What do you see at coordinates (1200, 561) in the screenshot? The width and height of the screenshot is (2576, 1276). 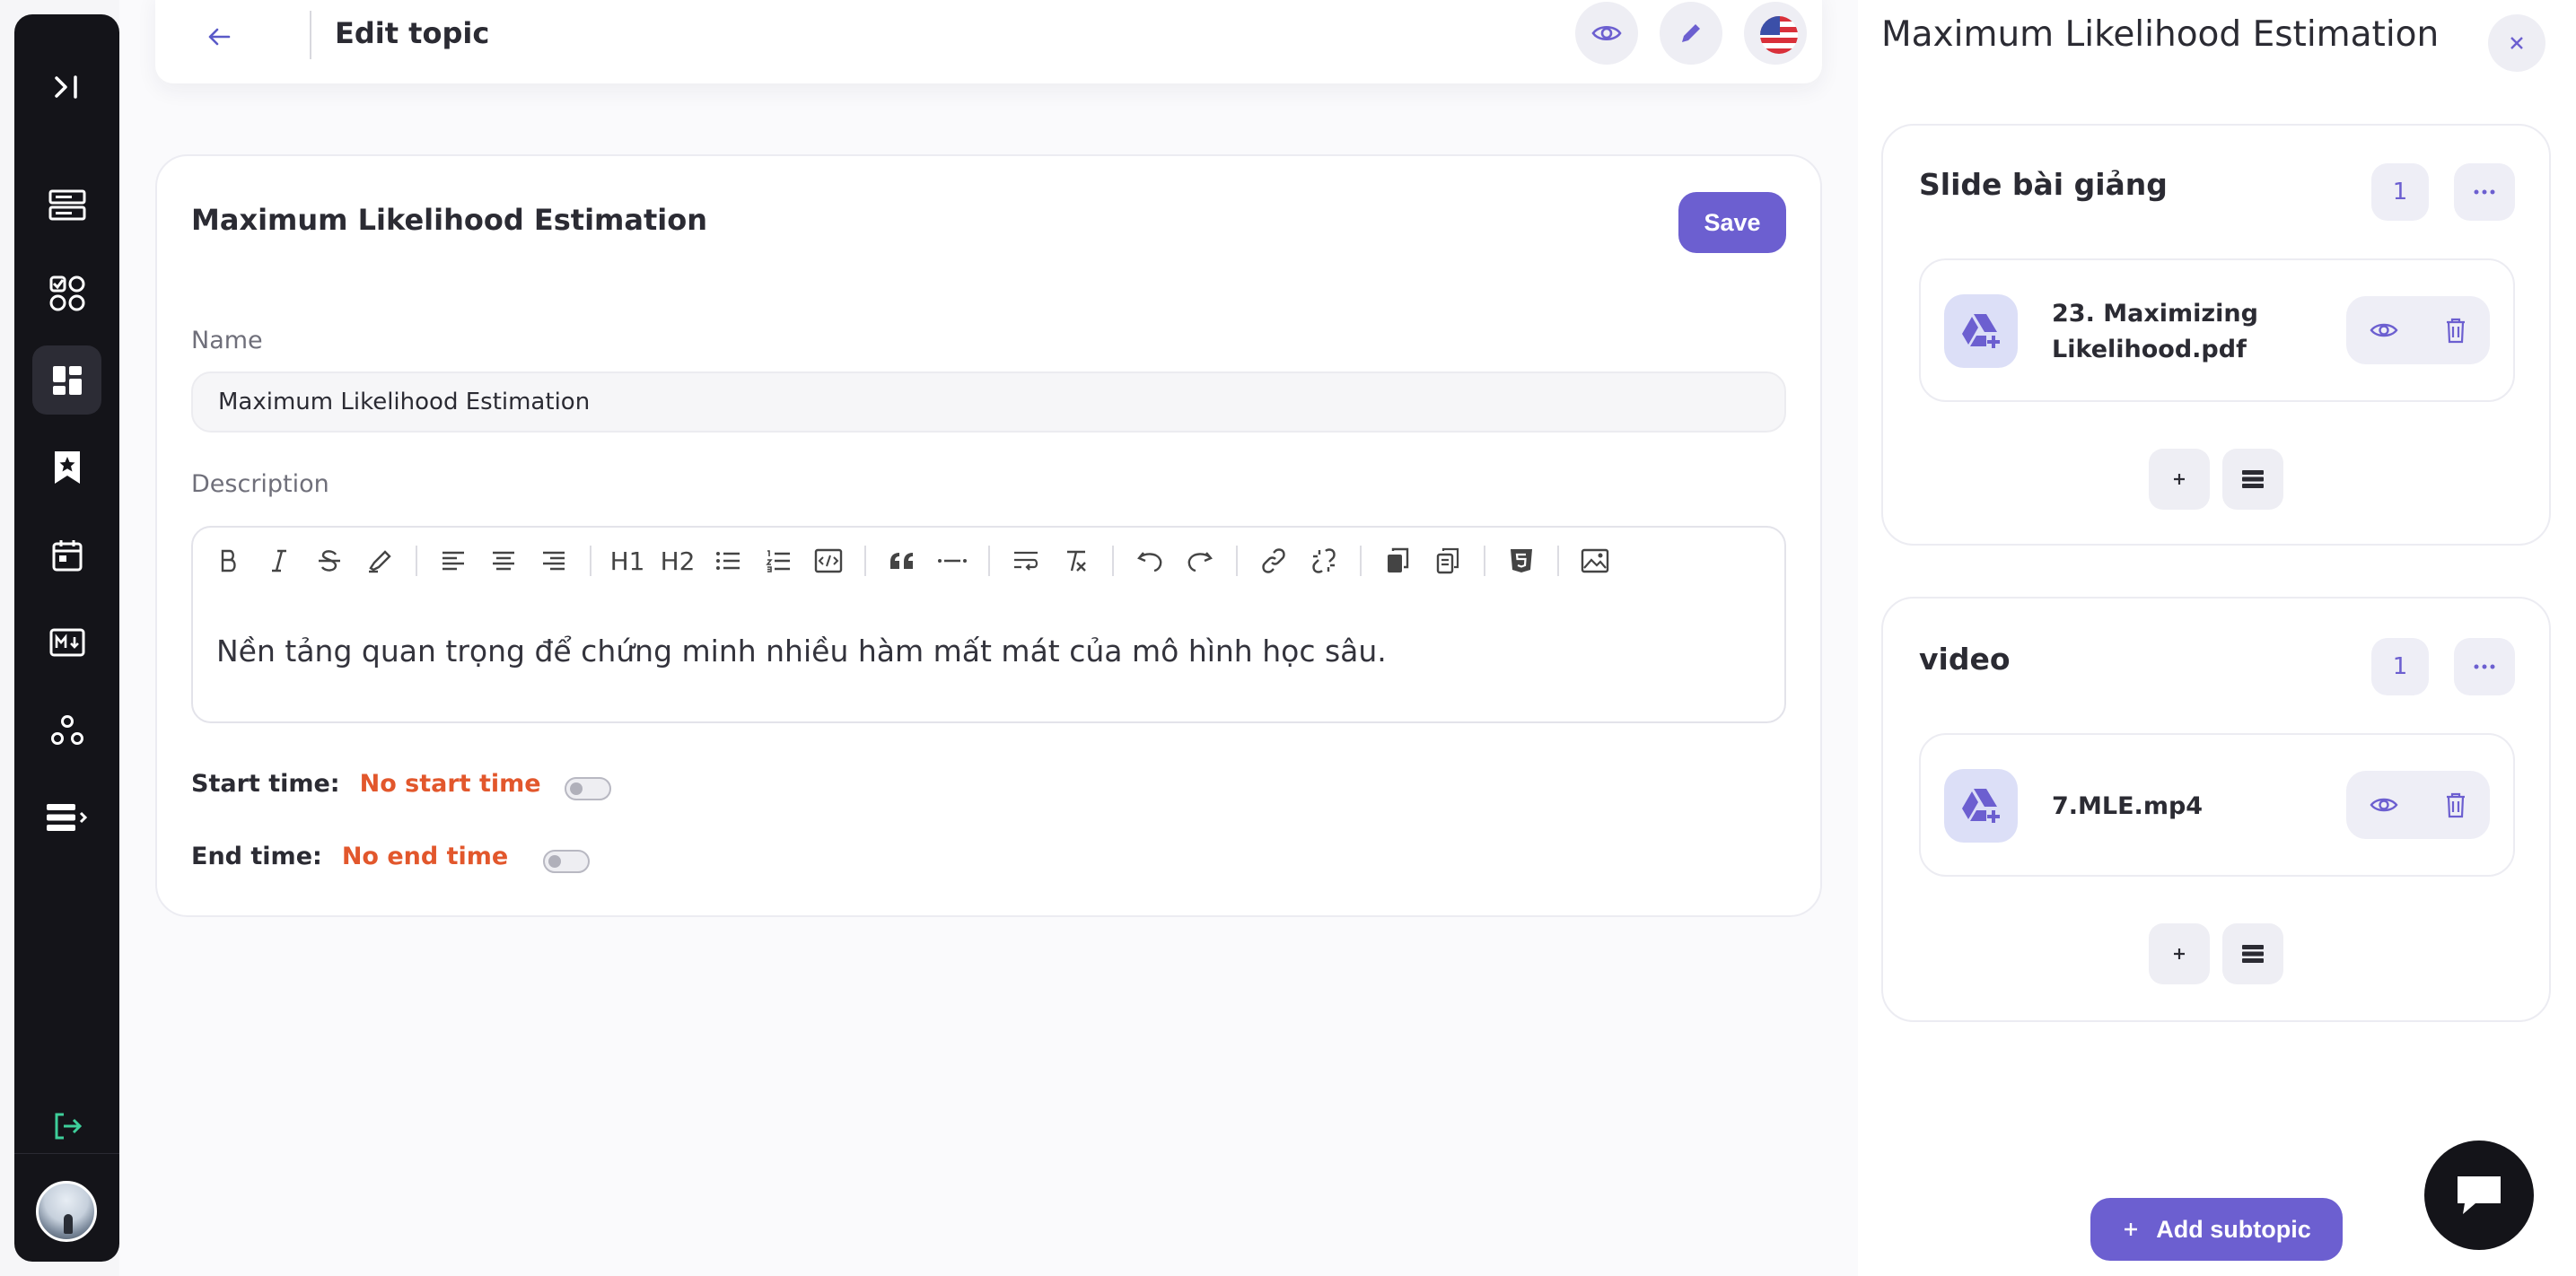 I see `redo-button` at bounding box center [1200, 561].